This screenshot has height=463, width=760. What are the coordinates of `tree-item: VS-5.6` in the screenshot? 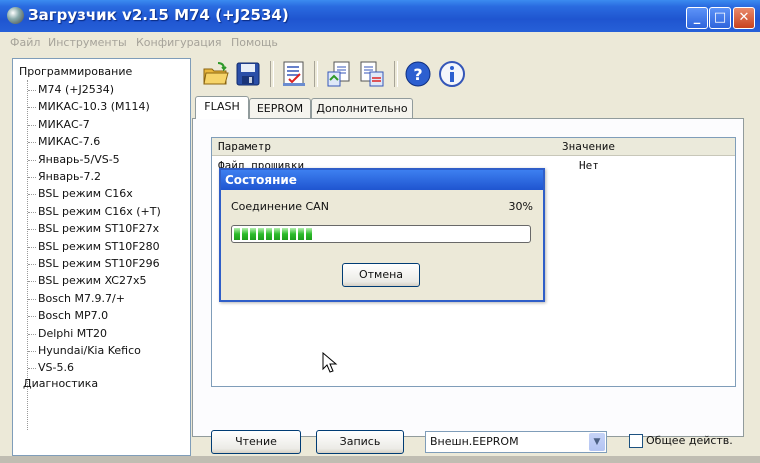 It's located at (56, 367).